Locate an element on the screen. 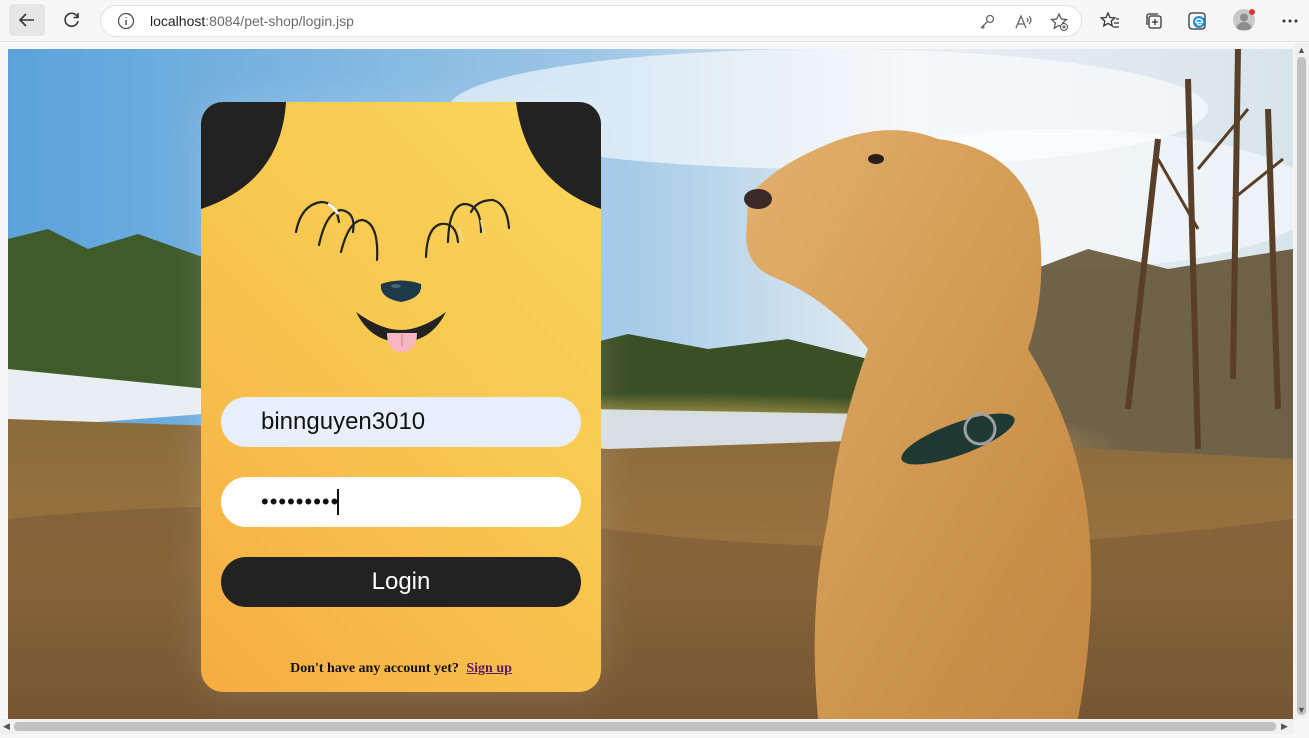 The image size is (1309, 738). nose is located at coordinates (401, 291).